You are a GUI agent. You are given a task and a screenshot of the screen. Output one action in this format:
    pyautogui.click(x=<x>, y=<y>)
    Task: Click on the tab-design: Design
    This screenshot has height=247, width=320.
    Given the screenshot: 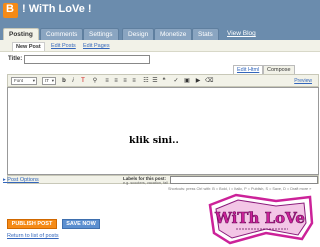 What is the action you would take?
    pyautogui.click(x=138, y=34)
    